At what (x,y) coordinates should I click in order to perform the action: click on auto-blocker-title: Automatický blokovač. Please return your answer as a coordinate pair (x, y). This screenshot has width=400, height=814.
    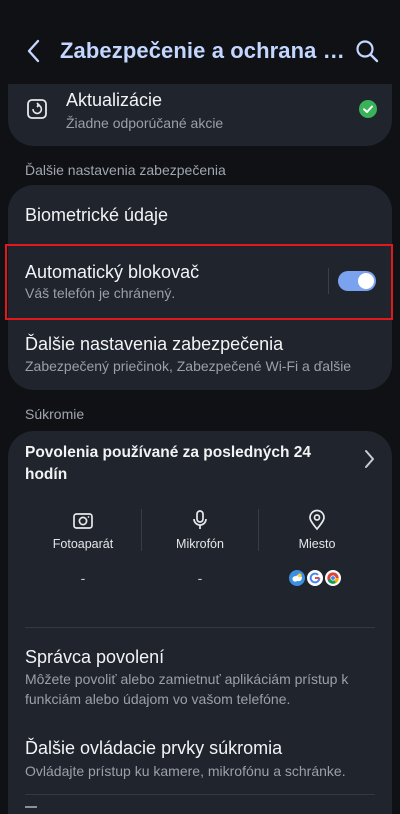
    Looking at the image, I should click on (112, 272).